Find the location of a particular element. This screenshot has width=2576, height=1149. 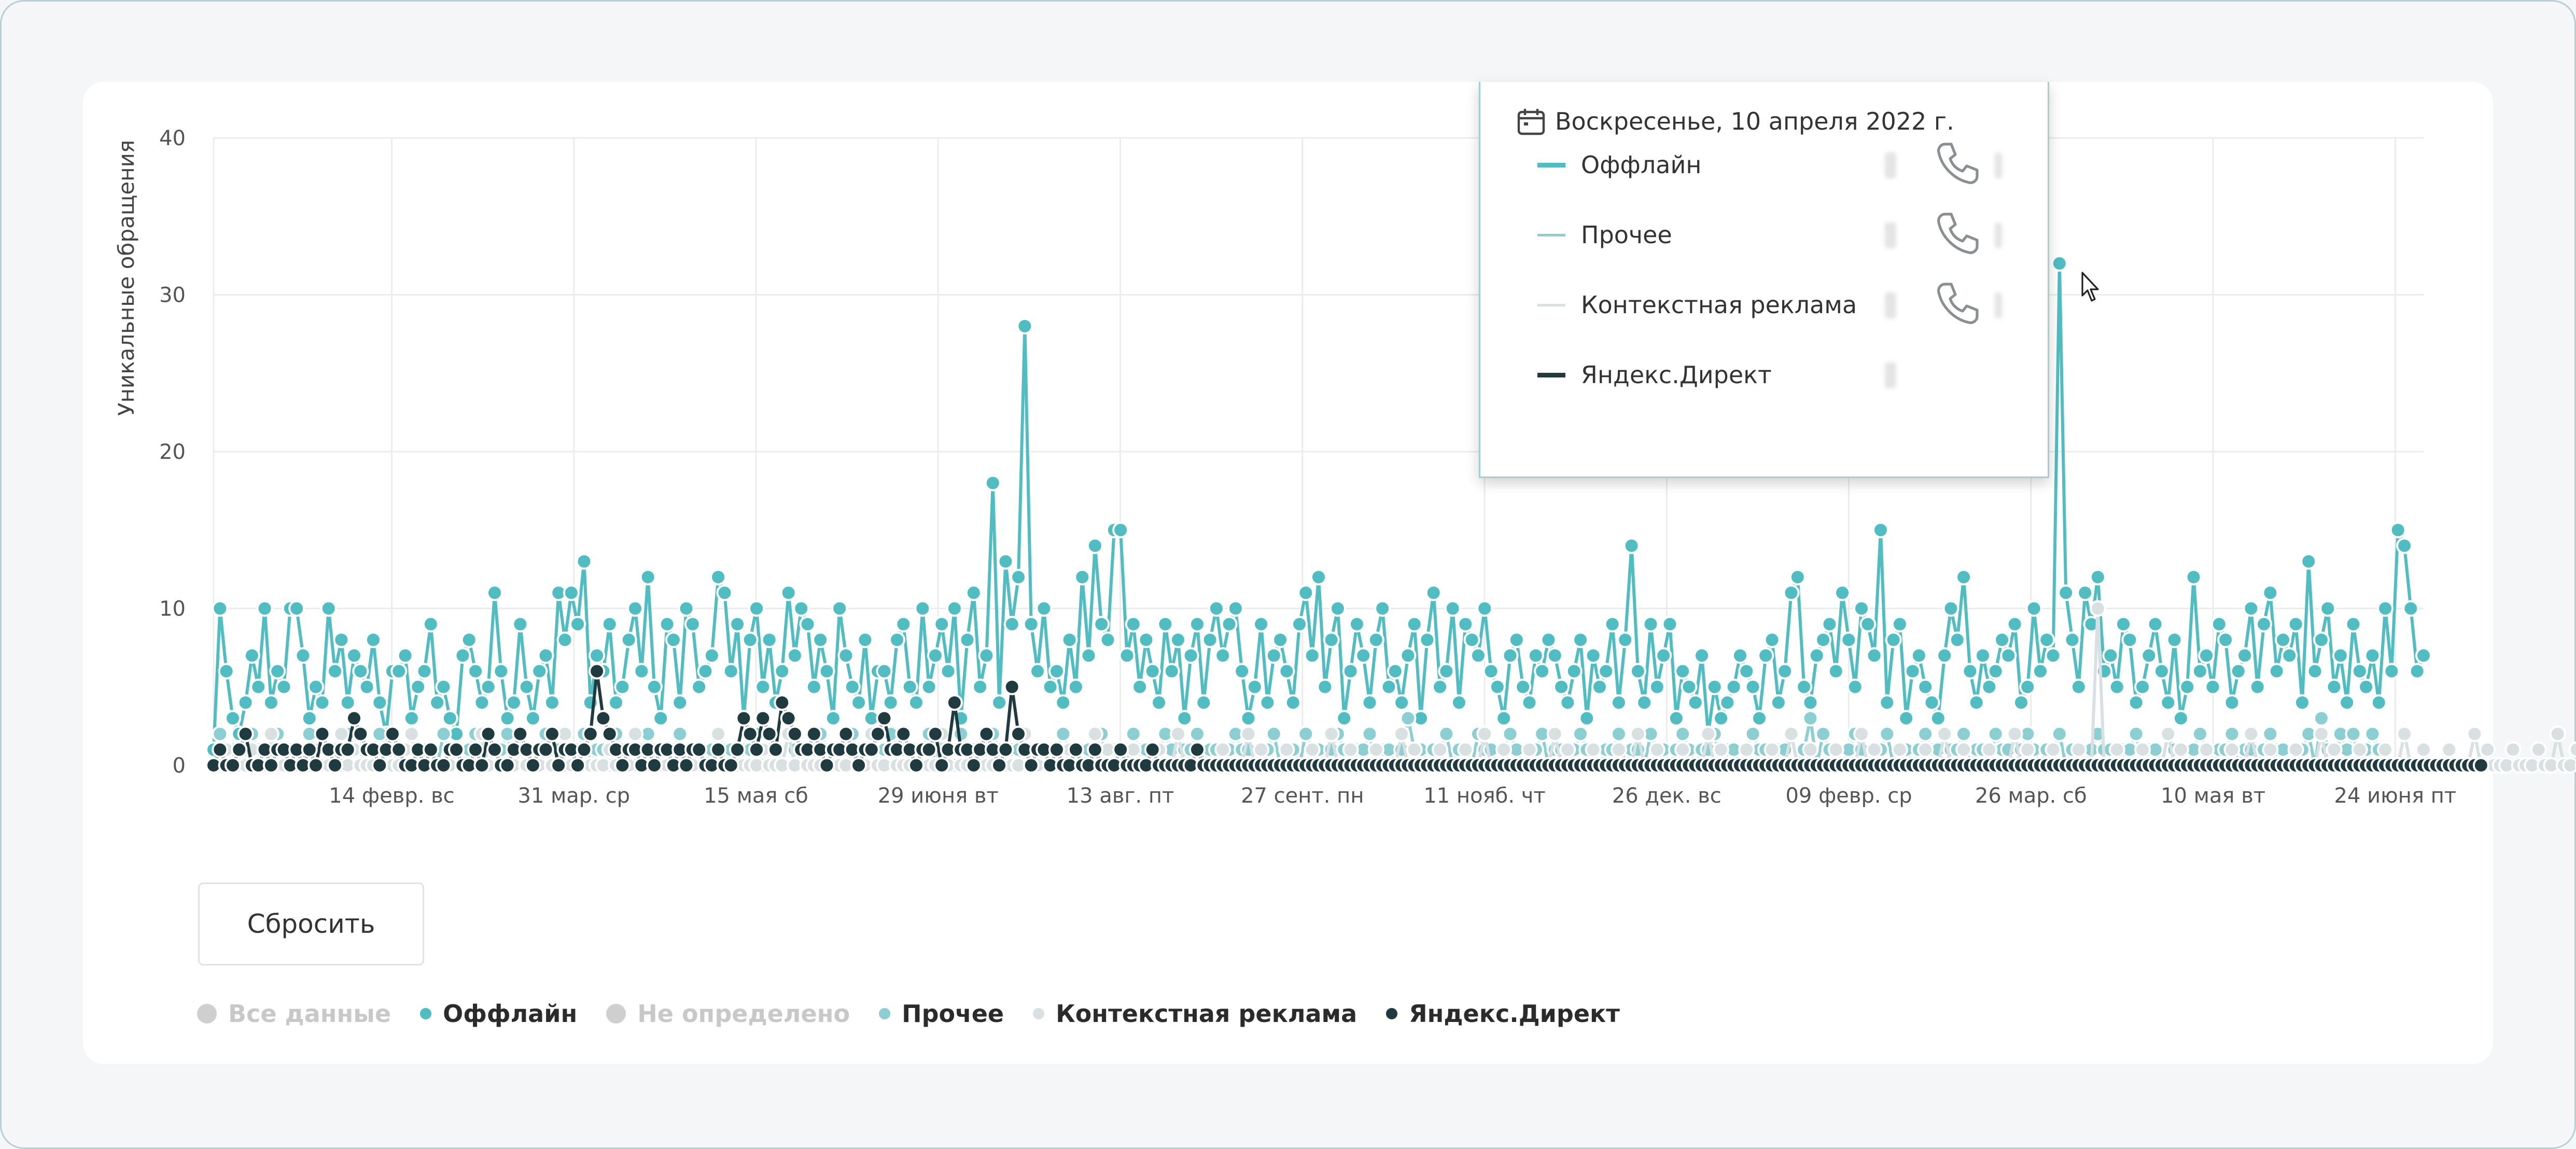

tooltip-series-label: Контекстная реклама is located at coordinates (1719, 305).